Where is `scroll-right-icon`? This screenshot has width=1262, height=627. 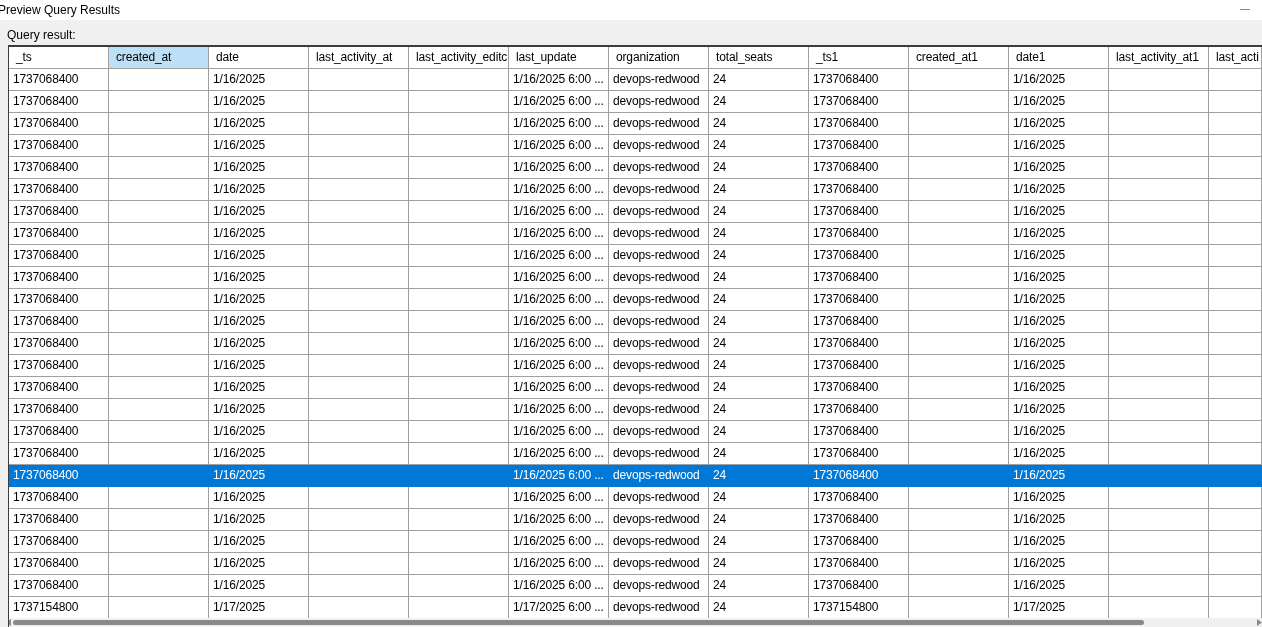
scroll-right-icon is located at coordinates (1259, 622).